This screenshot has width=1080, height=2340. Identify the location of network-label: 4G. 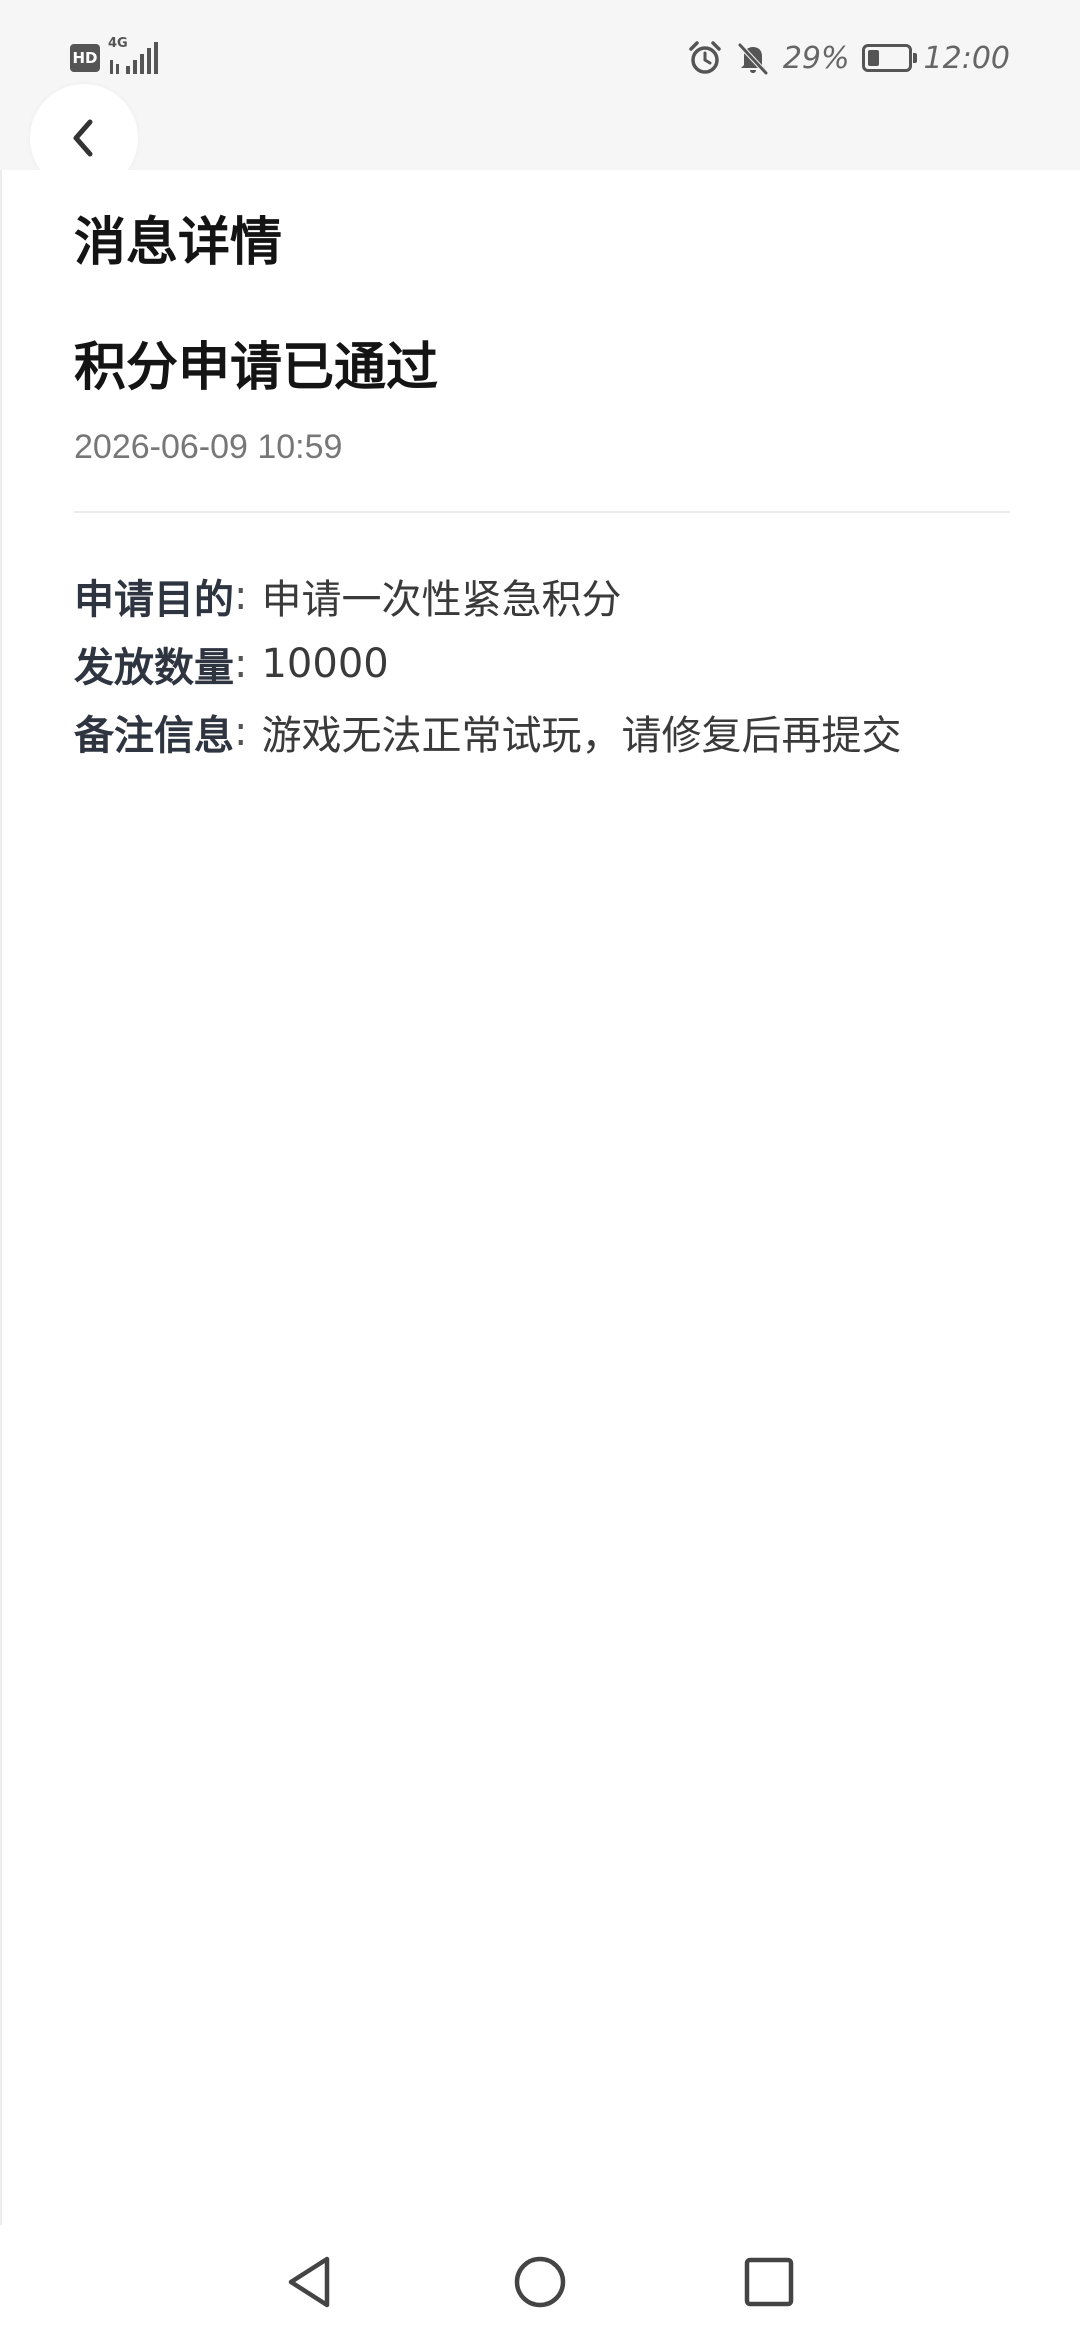
(118, 43).